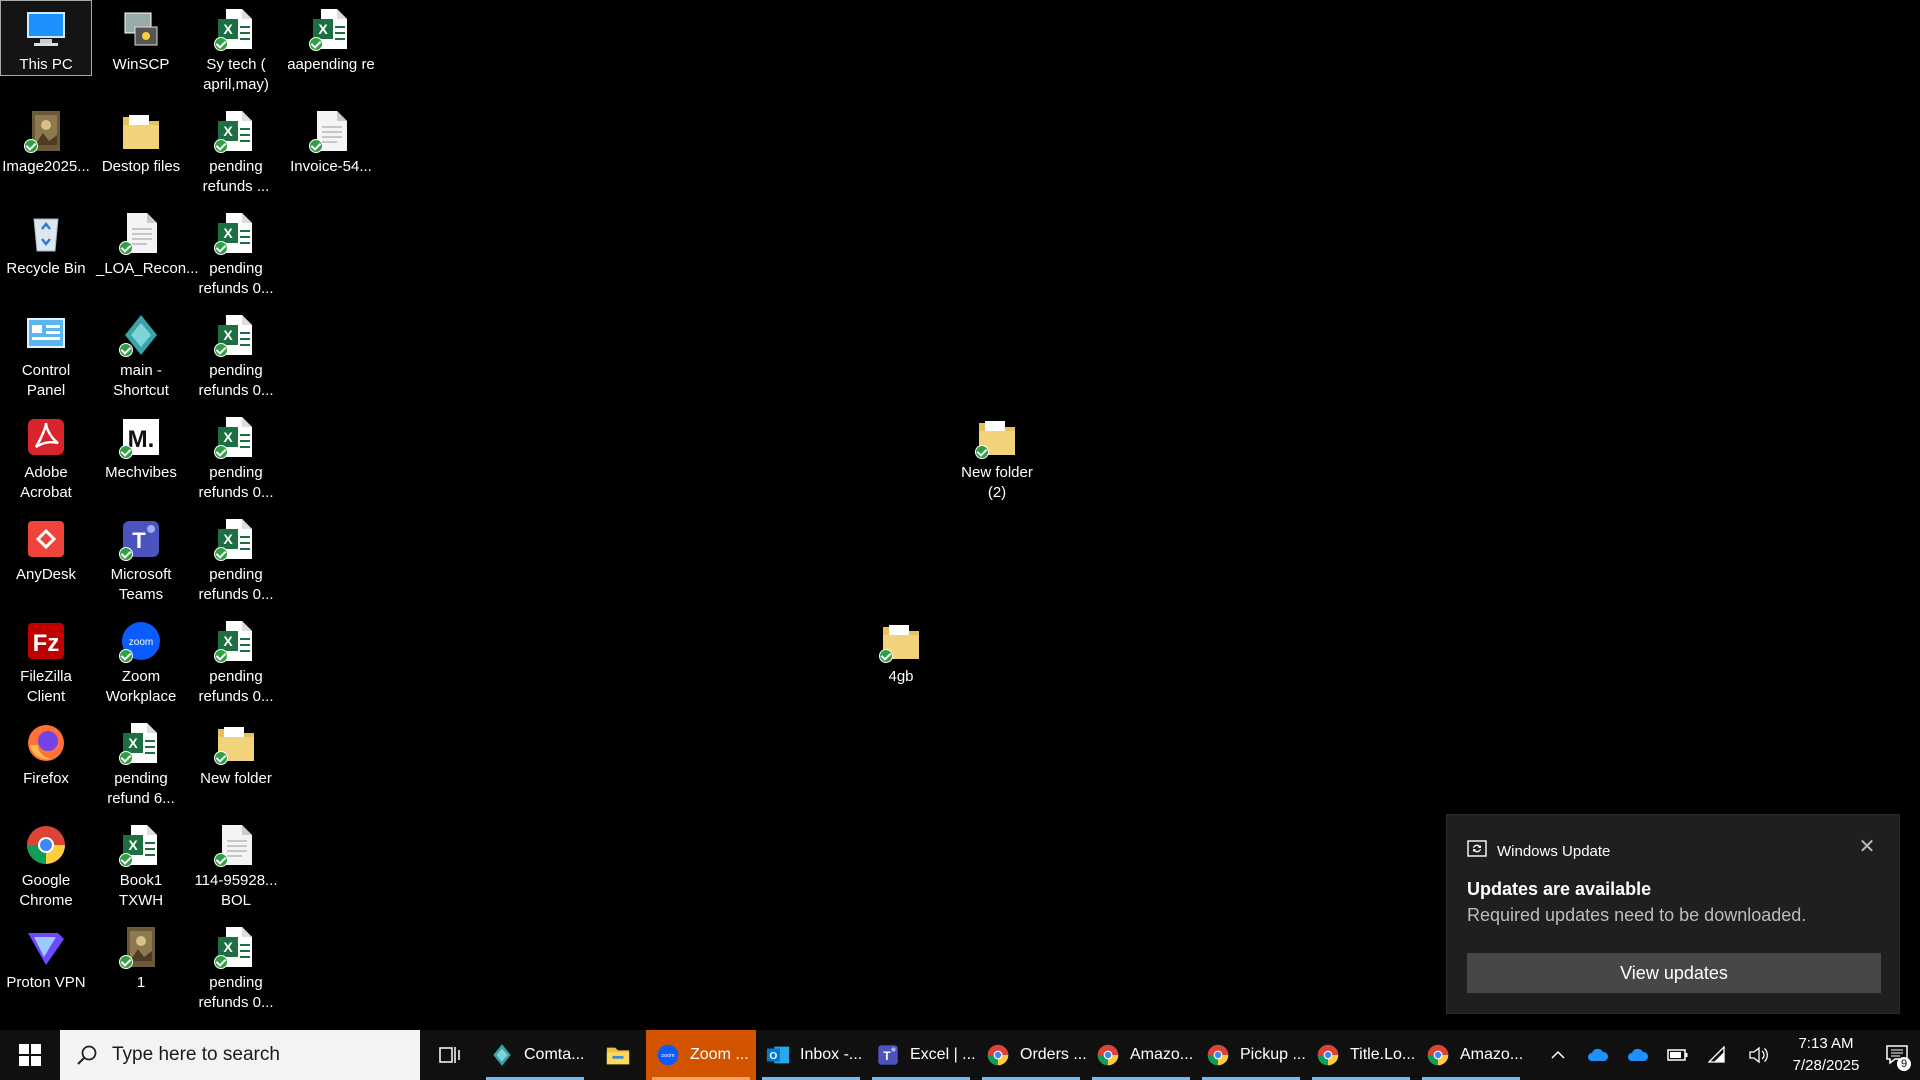 This screenshot has height=1080, width=1920. I want to click on task-view-button, so click(450, 1055).